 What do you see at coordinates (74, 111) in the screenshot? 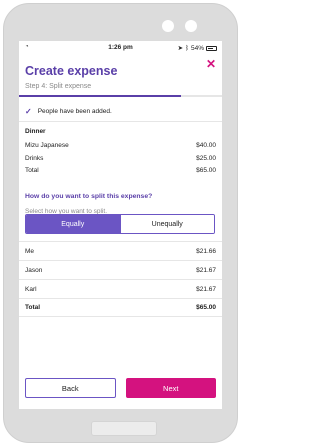
I see `notice-text: People have been added.` at bounding box center [74, 111].